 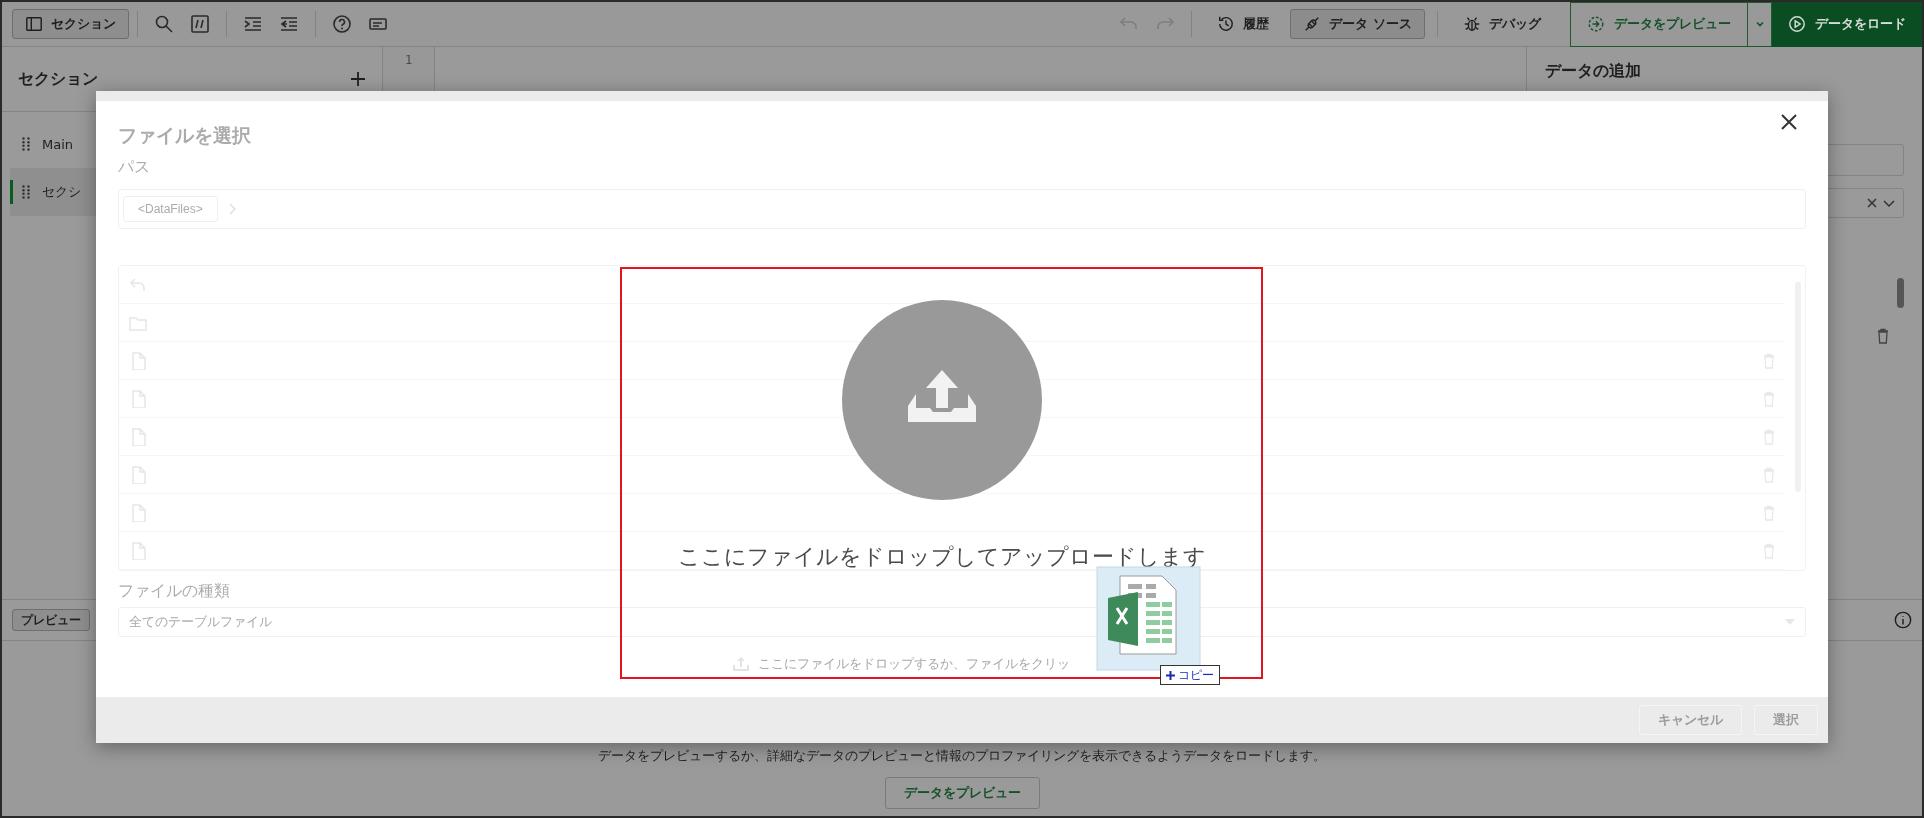 I want to click on copy-badge: コピー, so click(x=1190, y=675).